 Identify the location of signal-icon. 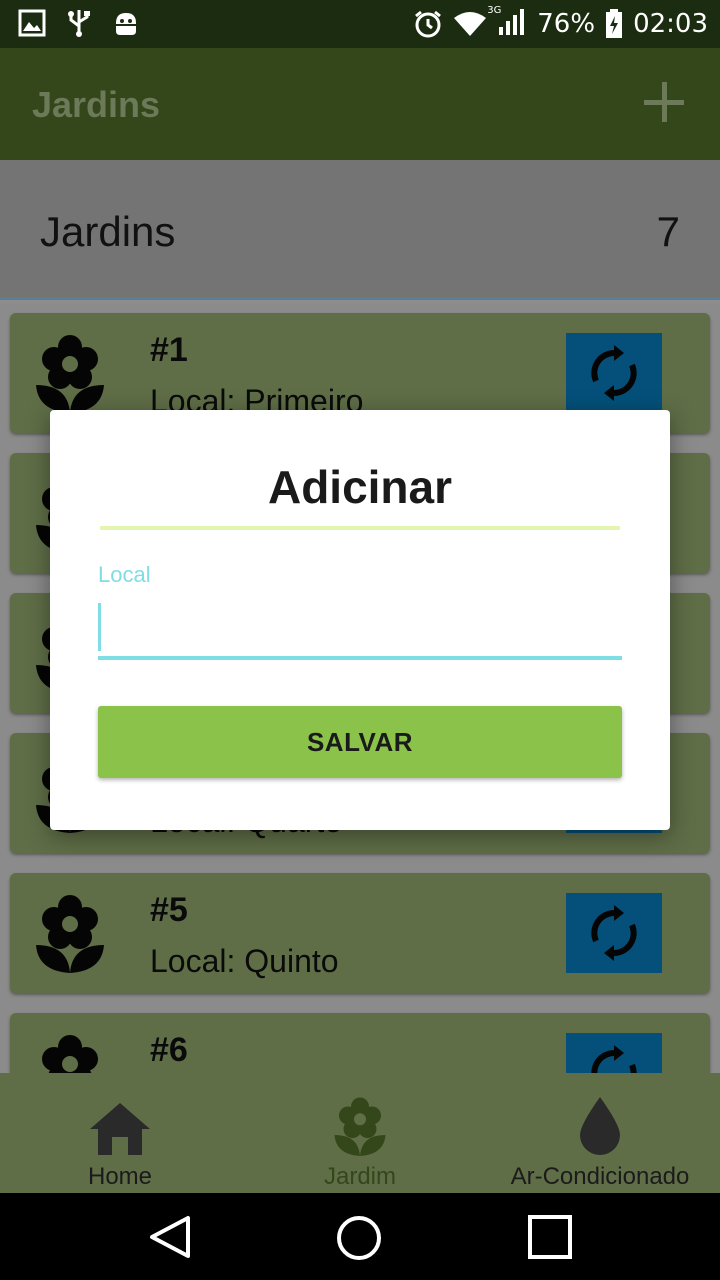
(512, 21).